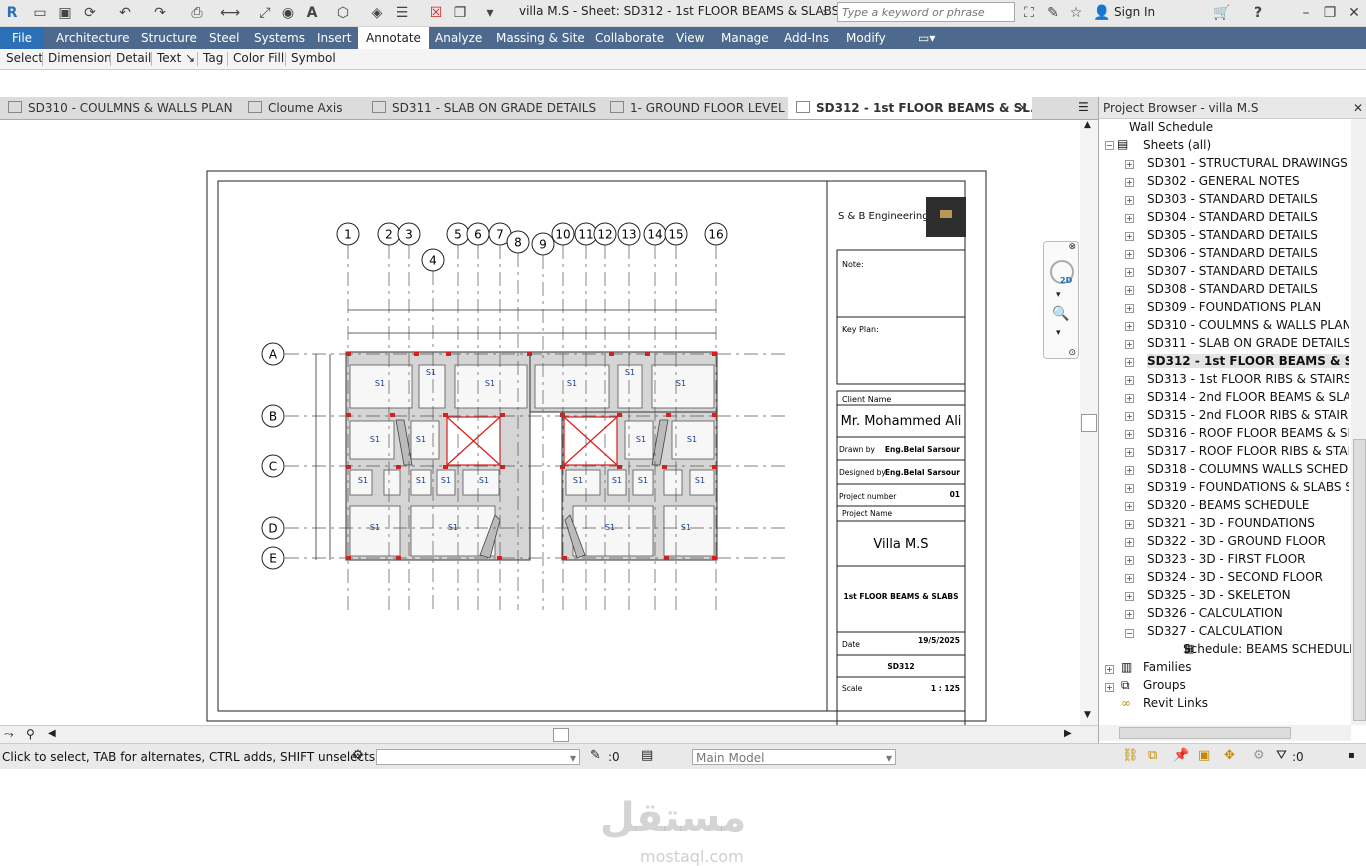 The width and height of the screenshot is (1366, 866). I want to click on tree-revit-links: Revit Links, so click(1175, 703).